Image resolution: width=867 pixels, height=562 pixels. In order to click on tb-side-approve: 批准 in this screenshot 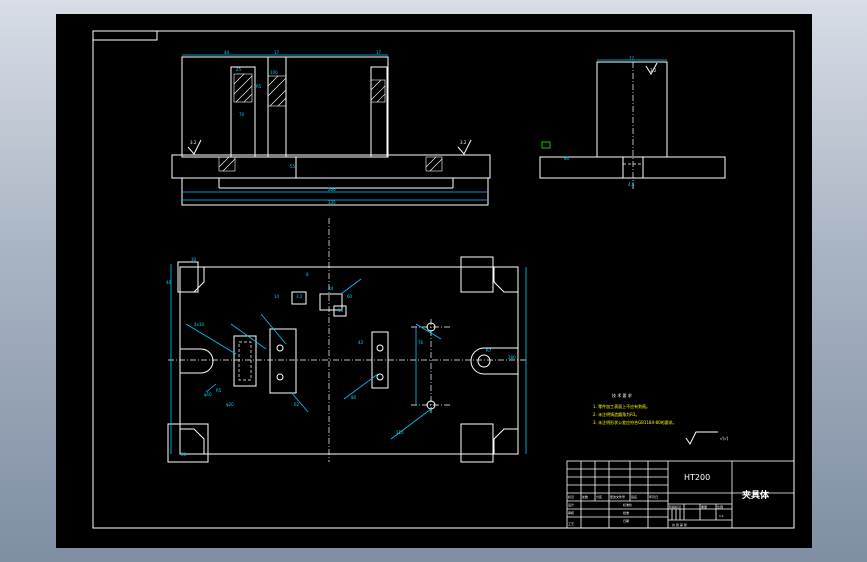, I will do `click(626, 512)`.